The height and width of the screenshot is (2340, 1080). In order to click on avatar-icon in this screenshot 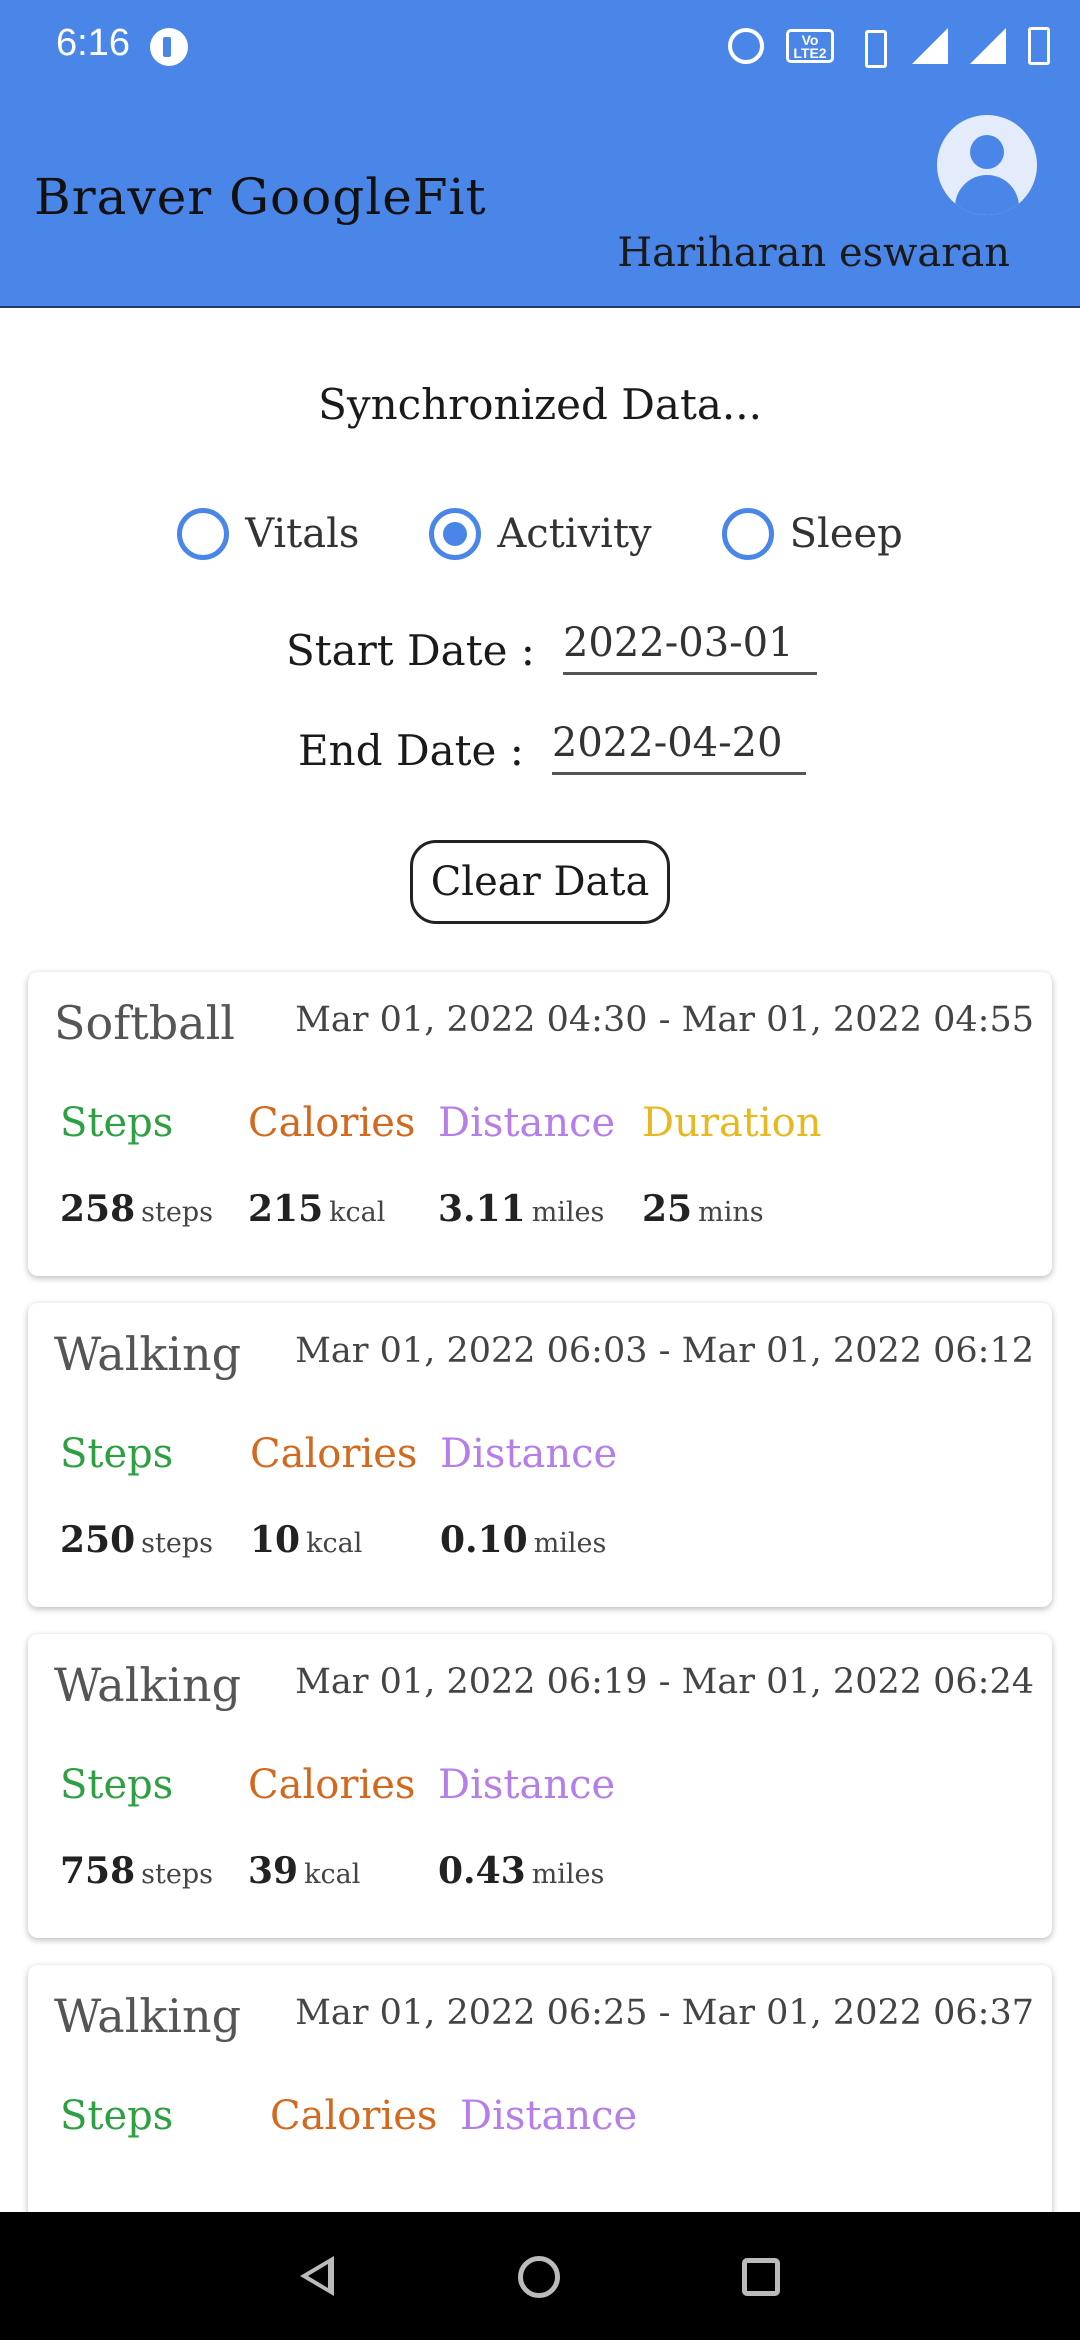, I will do `click(987, 165)`.